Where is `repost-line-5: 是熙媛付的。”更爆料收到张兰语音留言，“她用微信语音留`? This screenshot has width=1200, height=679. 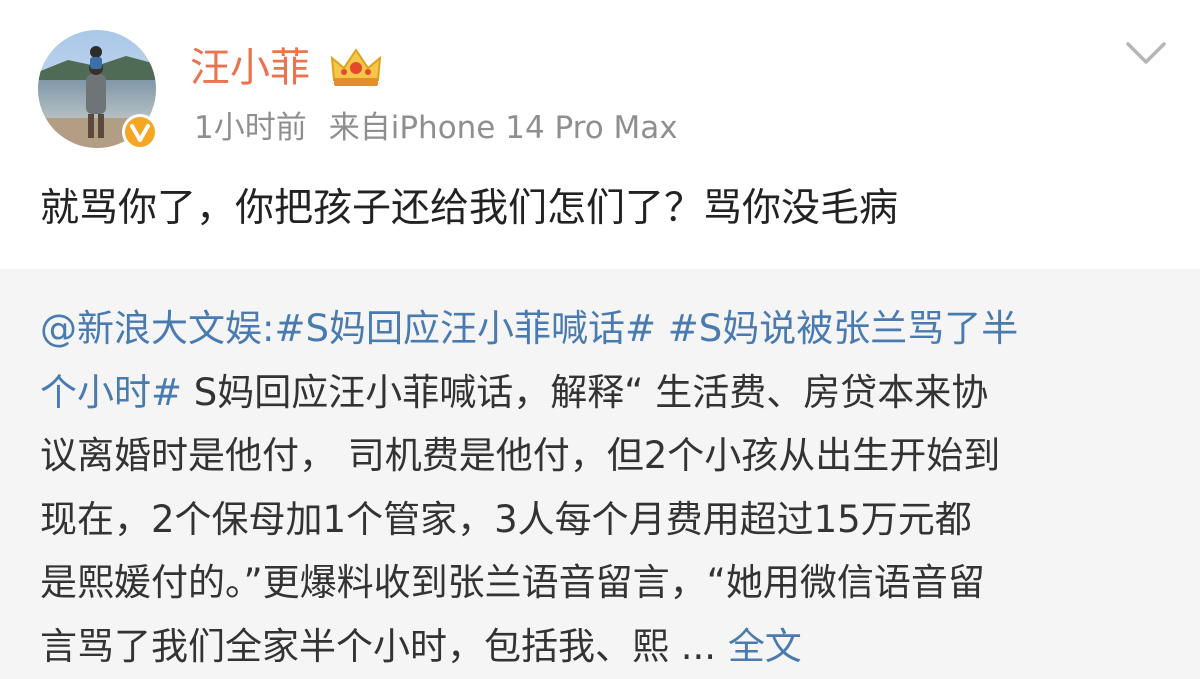
repost-line-5: 是熙媛付的。”更爆料收到张兰语音留言，“她用微信语音留 is located at coordinates (512, 582).